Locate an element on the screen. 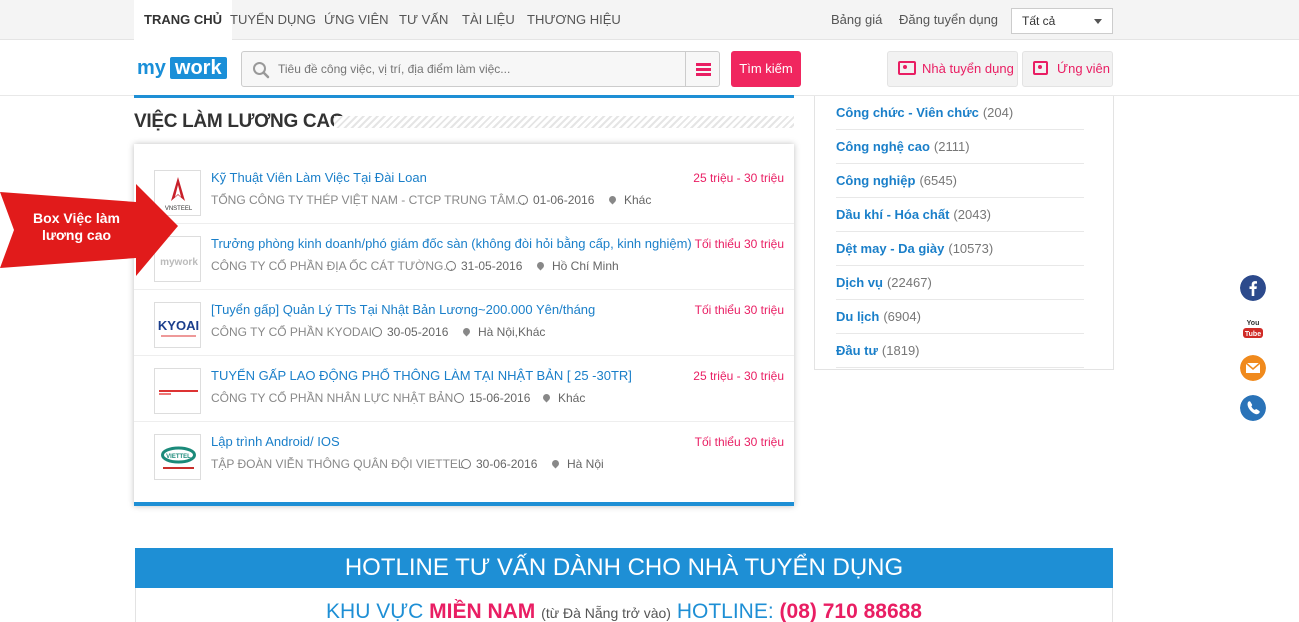  search-button: Tìm kiếm is located at coordinates (766, 69).